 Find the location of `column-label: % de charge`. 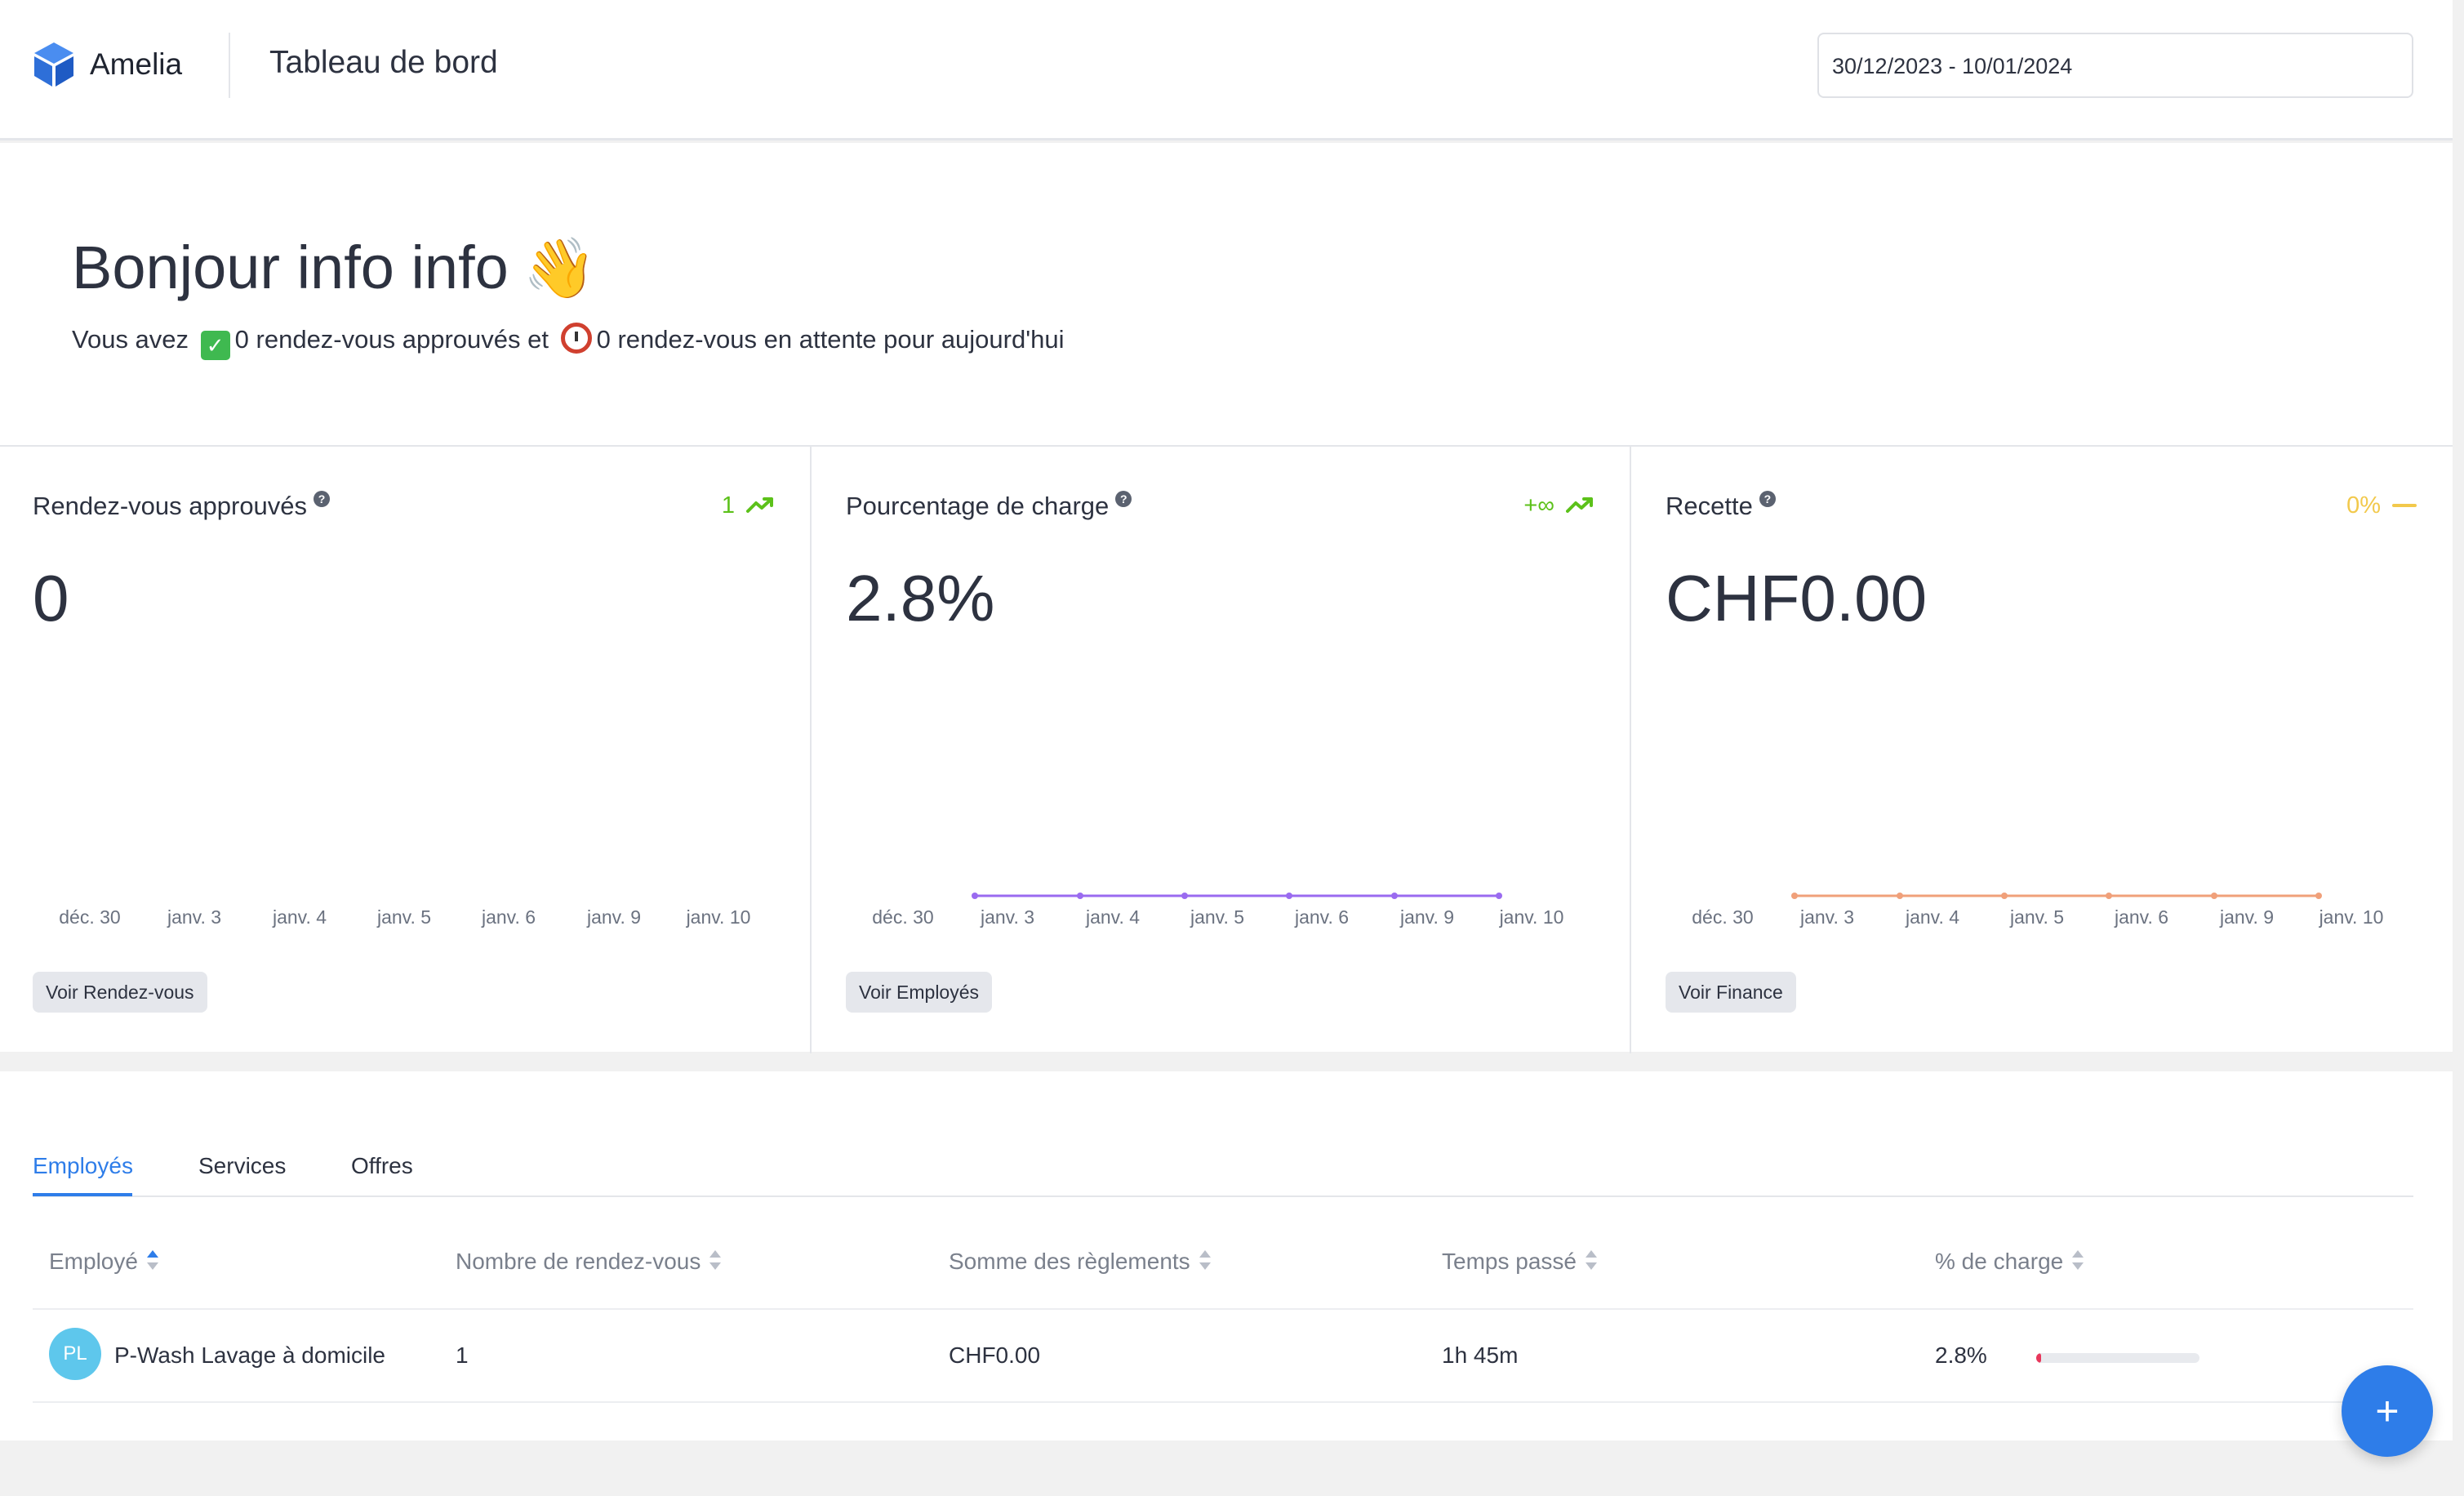

column-label: % de charge is located at coordinates (1999, 1261).